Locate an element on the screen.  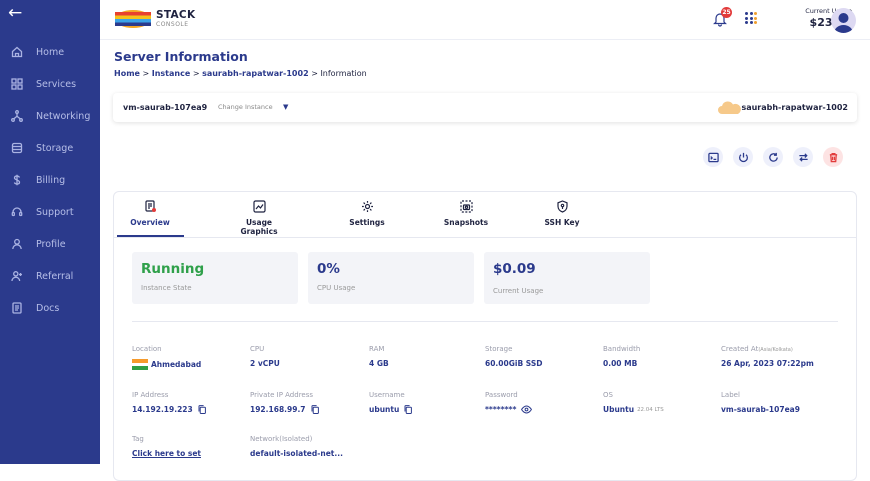
sidebar-item-label: Billing is located at coordinates (51, 180).